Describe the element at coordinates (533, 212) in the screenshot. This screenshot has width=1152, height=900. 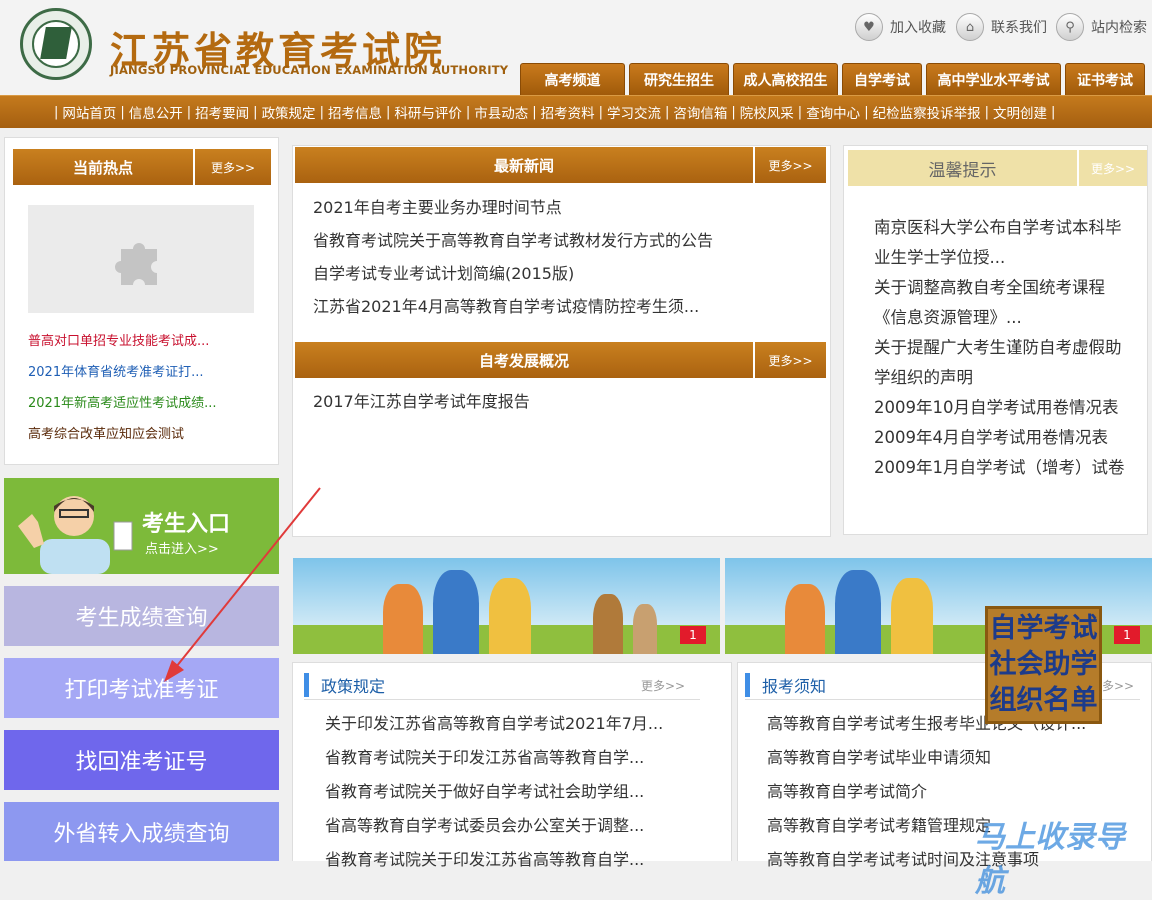
I see `news-item: 2021年自考主要业务办理时间节点` at that location.